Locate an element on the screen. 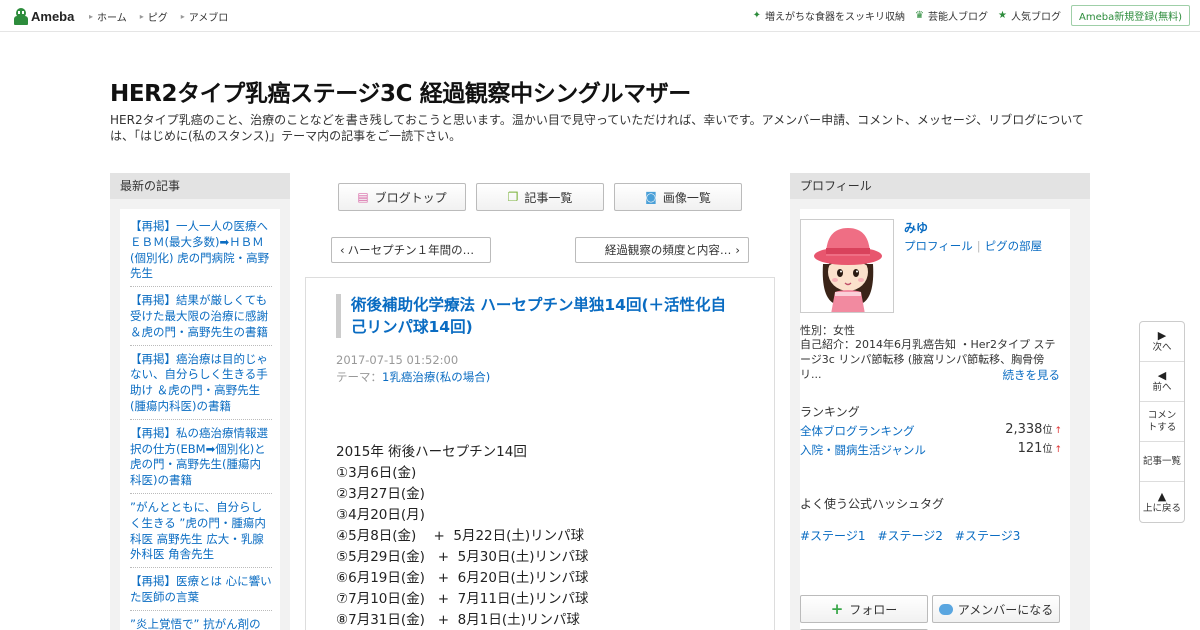  ranking-heading: ランキング is located at coordinates (830, 412).